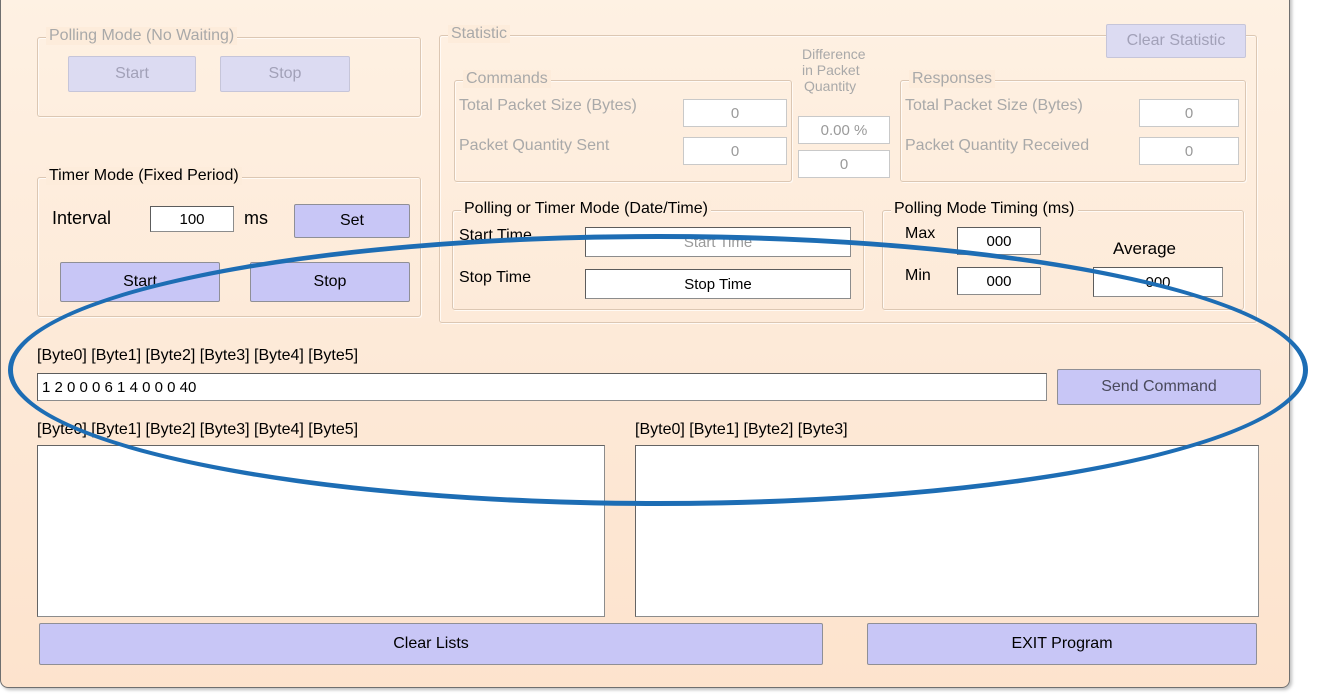 The width and height of the screenshot is (1320, 695). Describe the element at coordinates (999, 241) in the screenshot. I see `timing-max-field: 000` at that location.